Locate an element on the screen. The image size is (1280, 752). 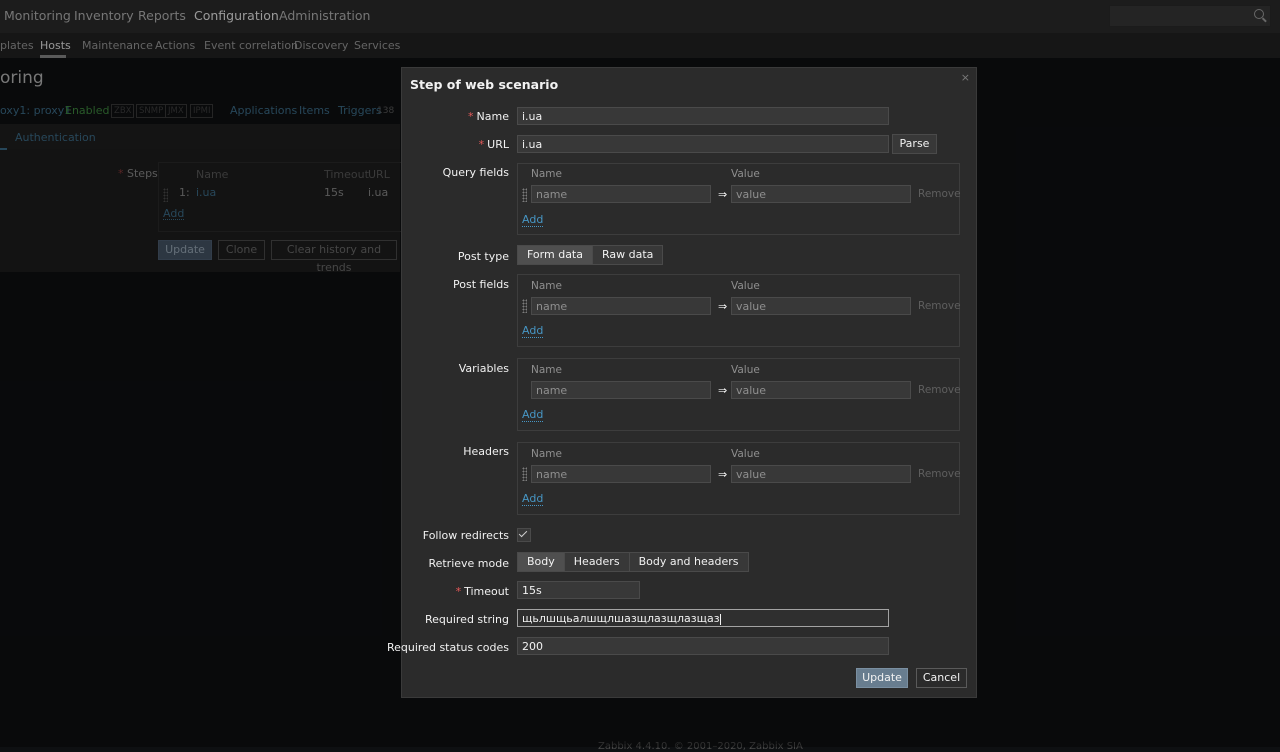
post-type-label: Post type is located at coordinates (483, 256).